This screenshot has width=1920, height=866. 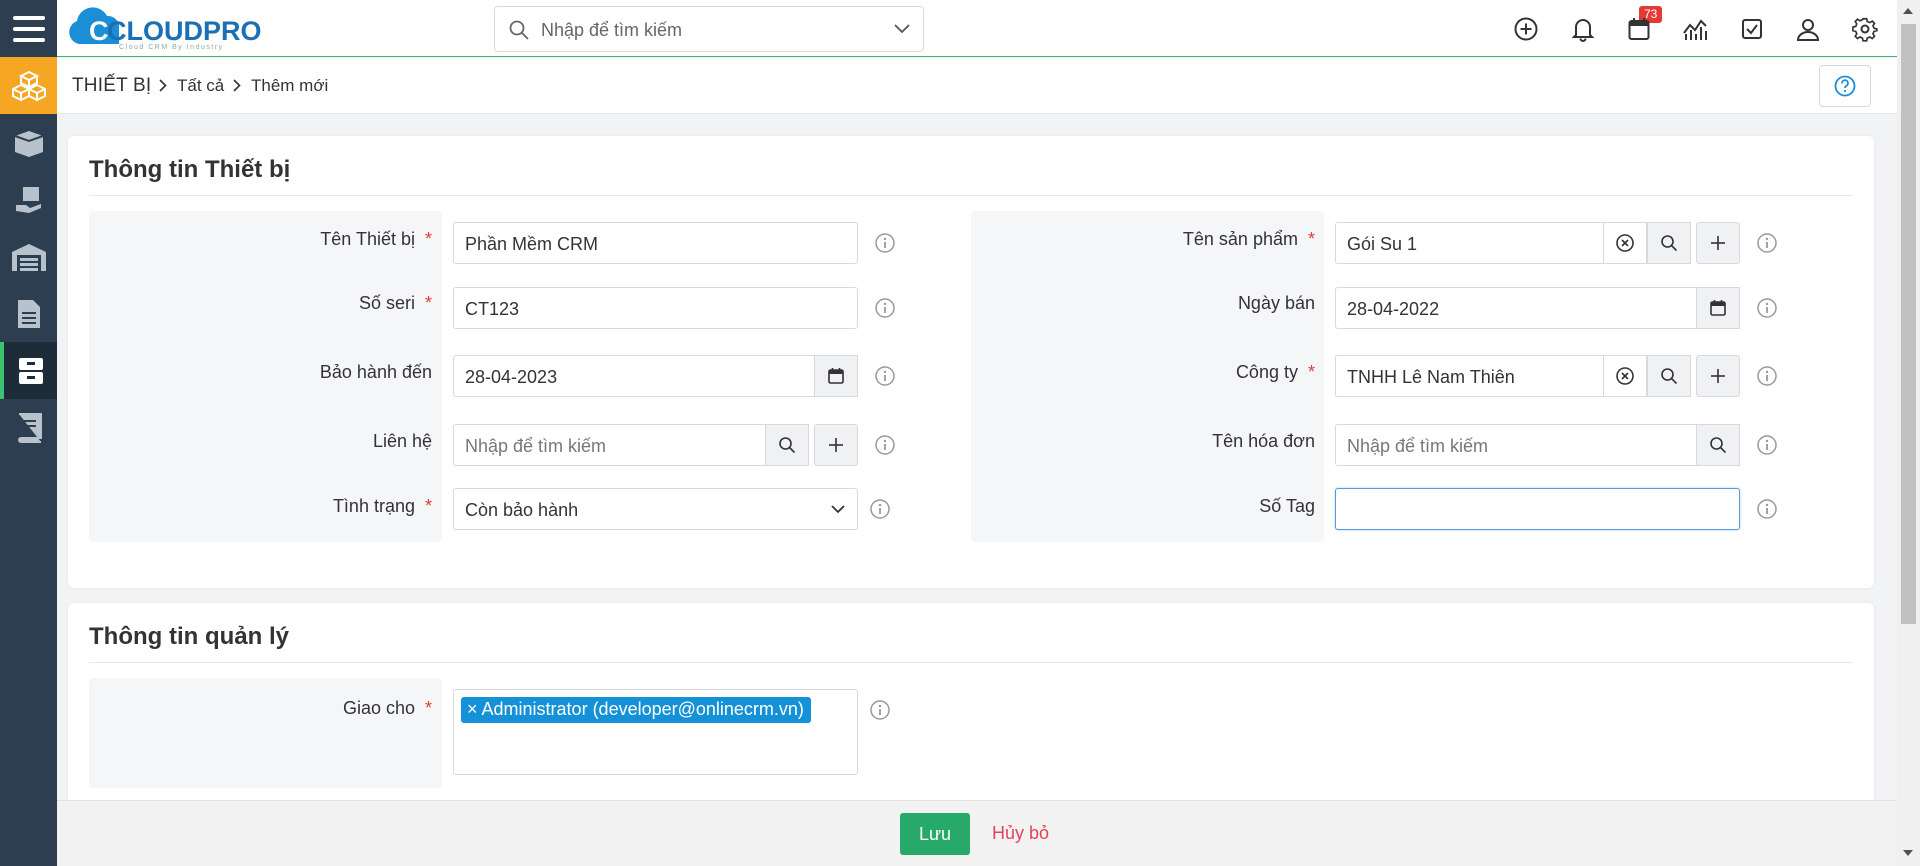 I want to click on section-title: Thông tin Thiết bị, so click(x=190, y=169).